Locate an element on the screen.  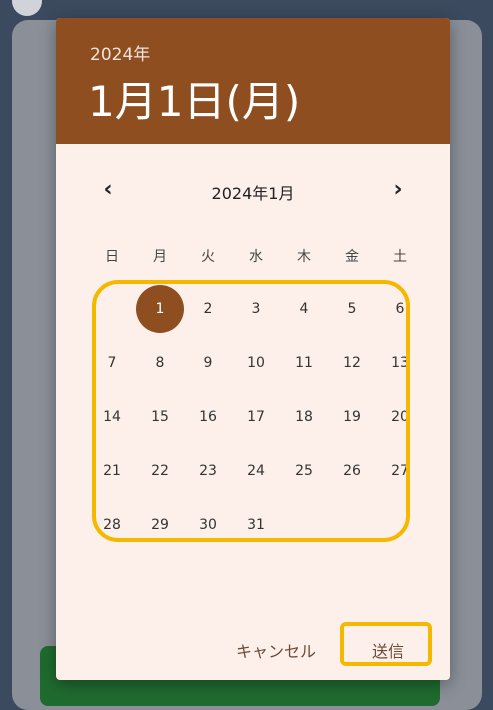
month-navigation: ‹ 2024年1月 › is located at coordinates (253, 190).